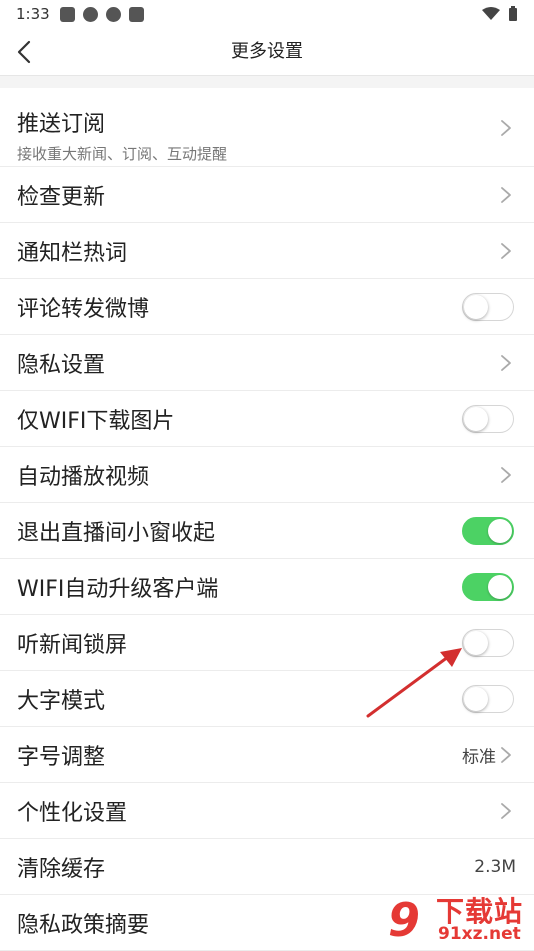  What do you see at coordinates (479, 757) in the screenshot?
I see `setting-value: 标准` at bounding box center [479, 757].